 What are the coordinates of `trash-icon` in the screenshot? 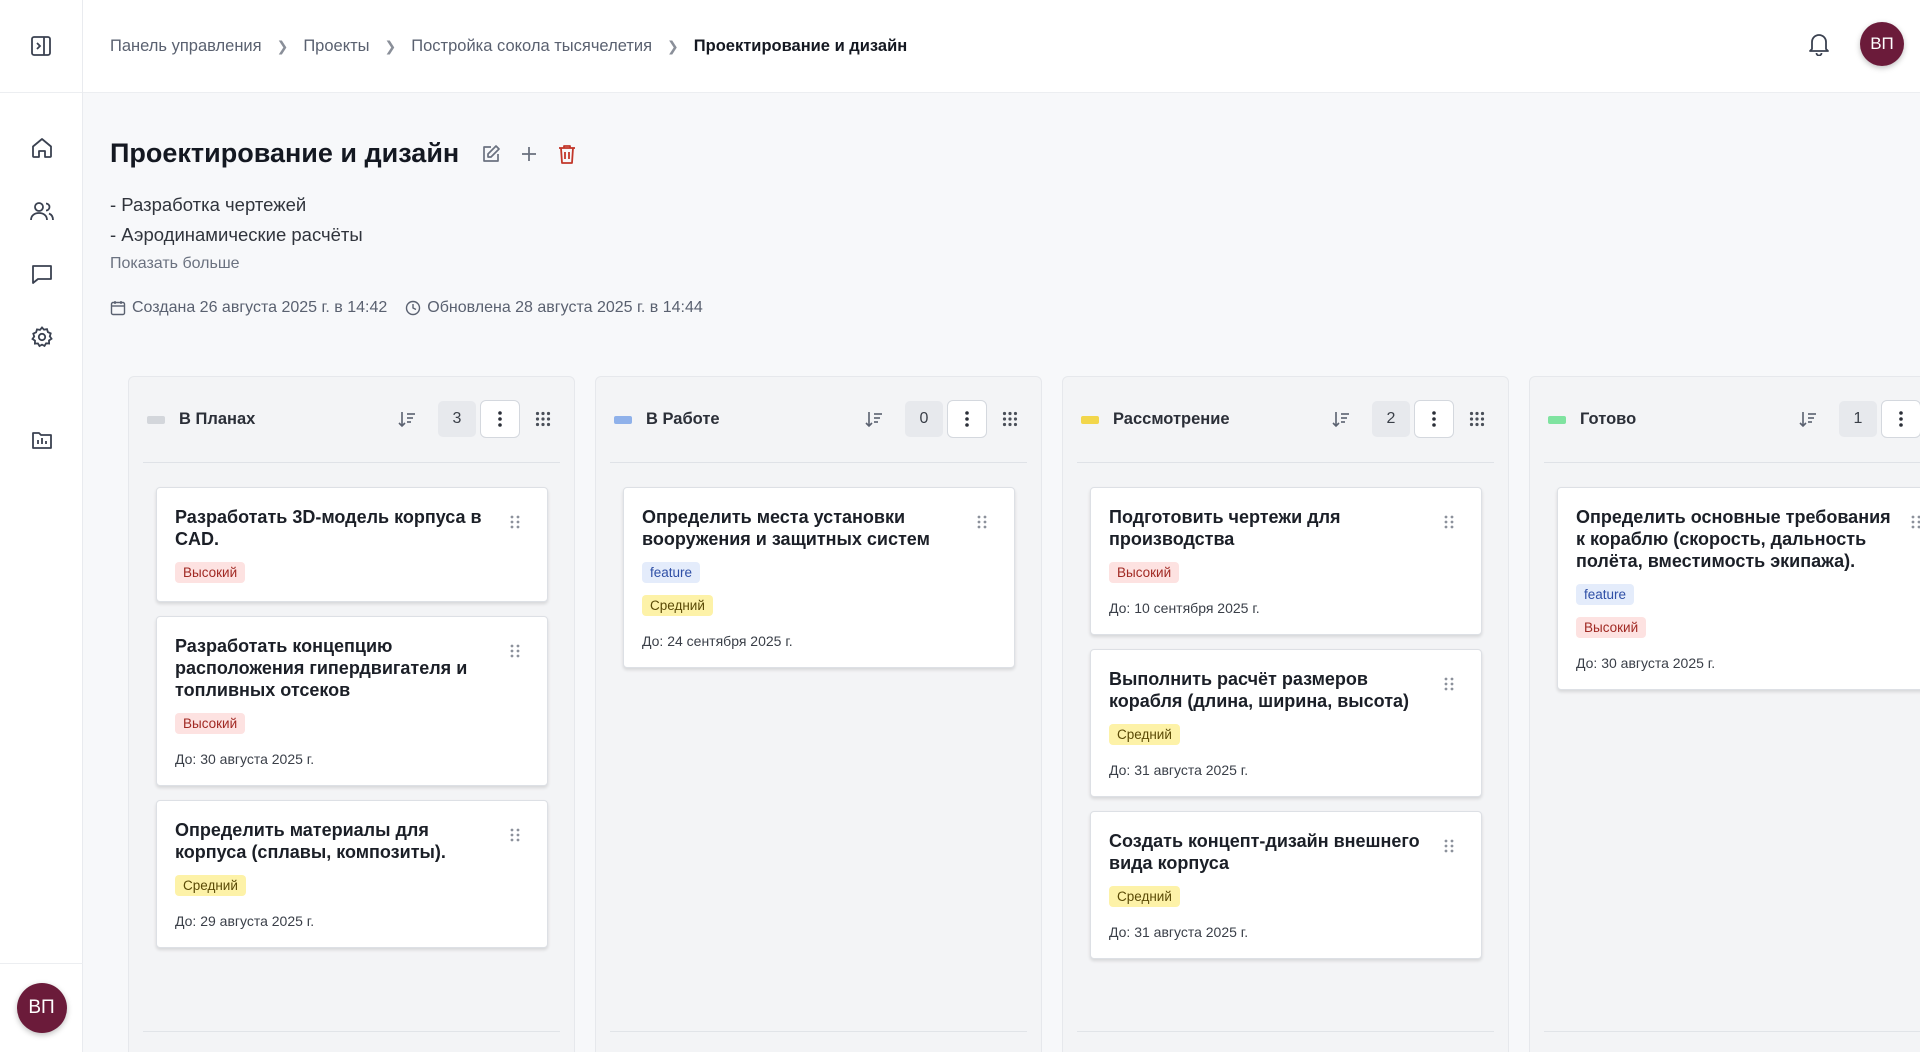 It's located at (567, 154).